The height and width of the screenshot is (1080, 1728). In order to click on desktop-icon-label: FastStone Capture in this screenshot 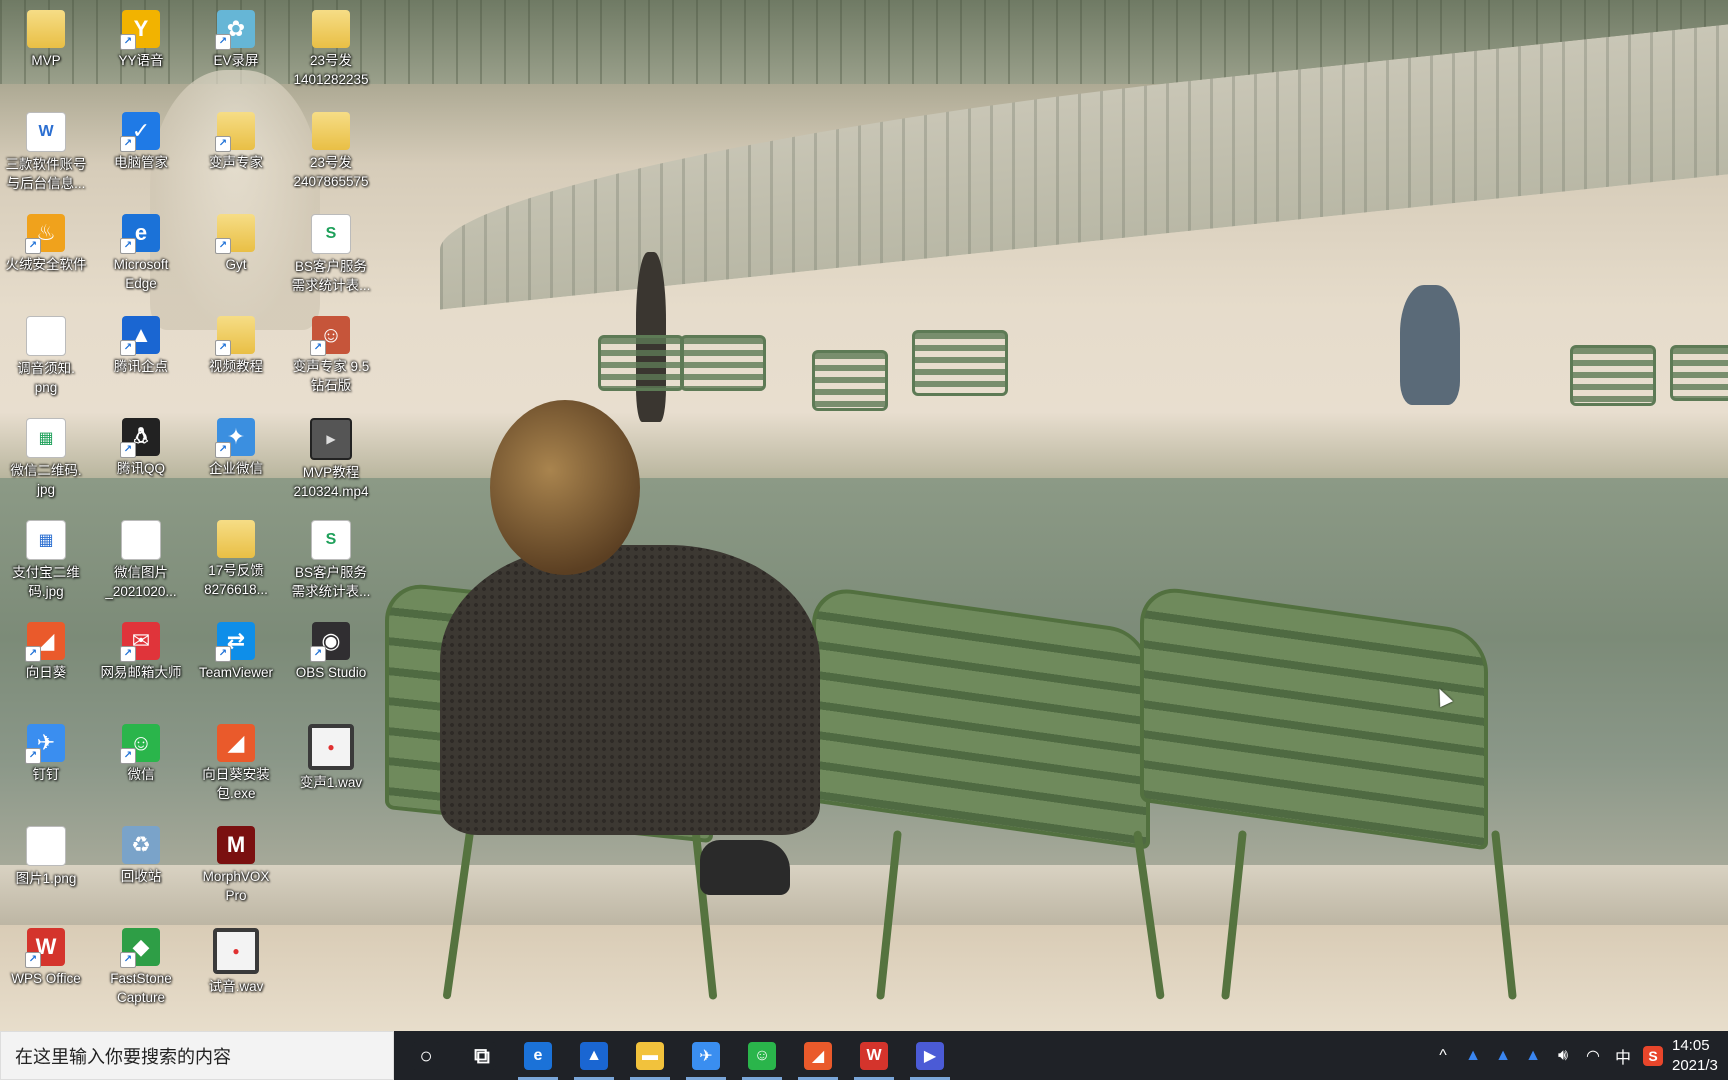, I will do `click(141, 988)`.